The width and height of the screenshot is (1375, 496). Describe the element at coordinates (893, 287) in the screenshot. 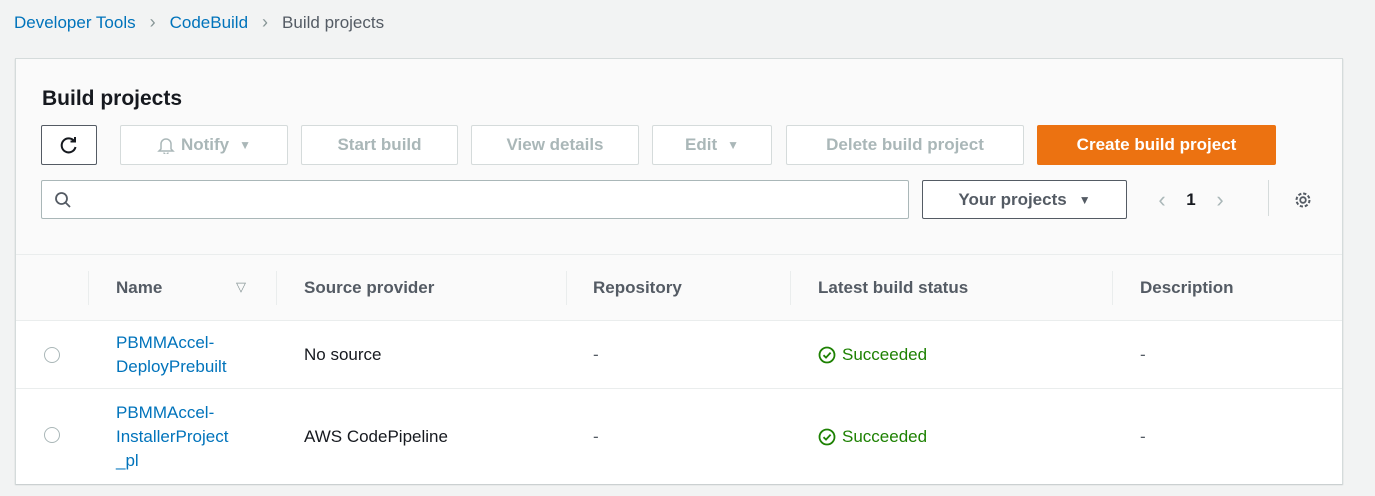

I see `column-header-latest-build-status: Latest build status` at that location.